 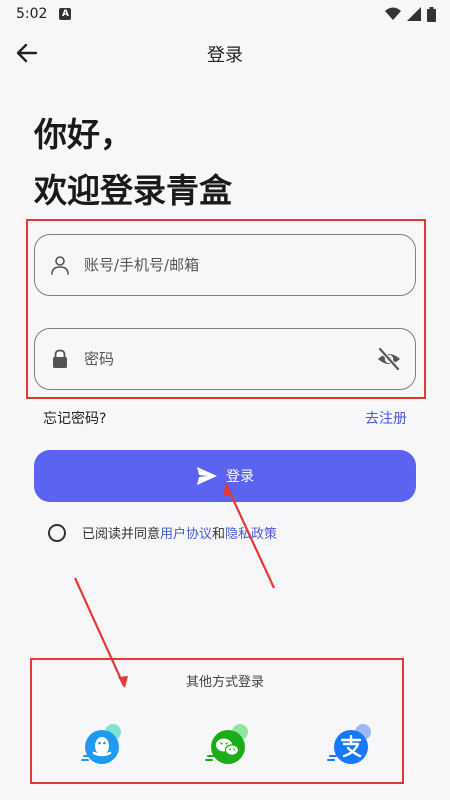 What do you see at coordinates (133, 163) in the screenshot?
I see `greeting: 你好， 欢迎登录青盒` at bounding box center [133, 163].